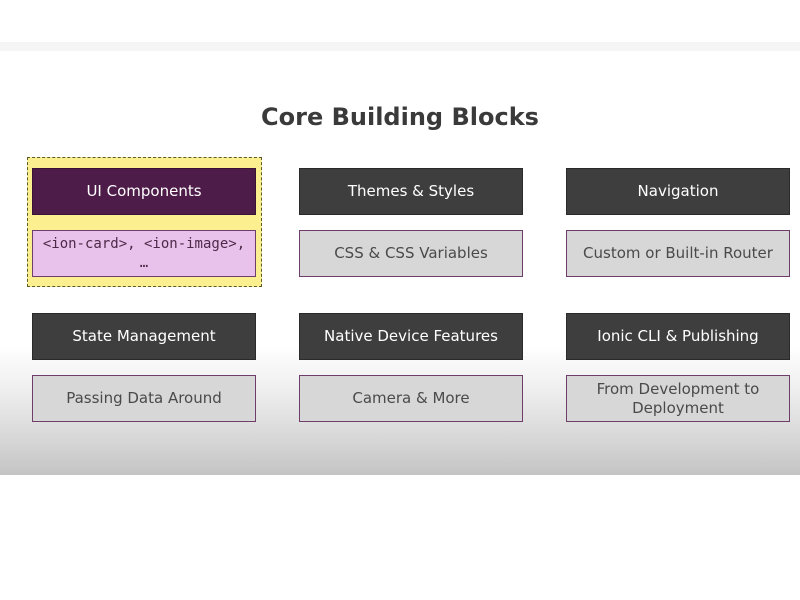 This screenshot has height=600, width=800. I want to click on block-native-device-features-detail: Camera & More, so click(411, 398).